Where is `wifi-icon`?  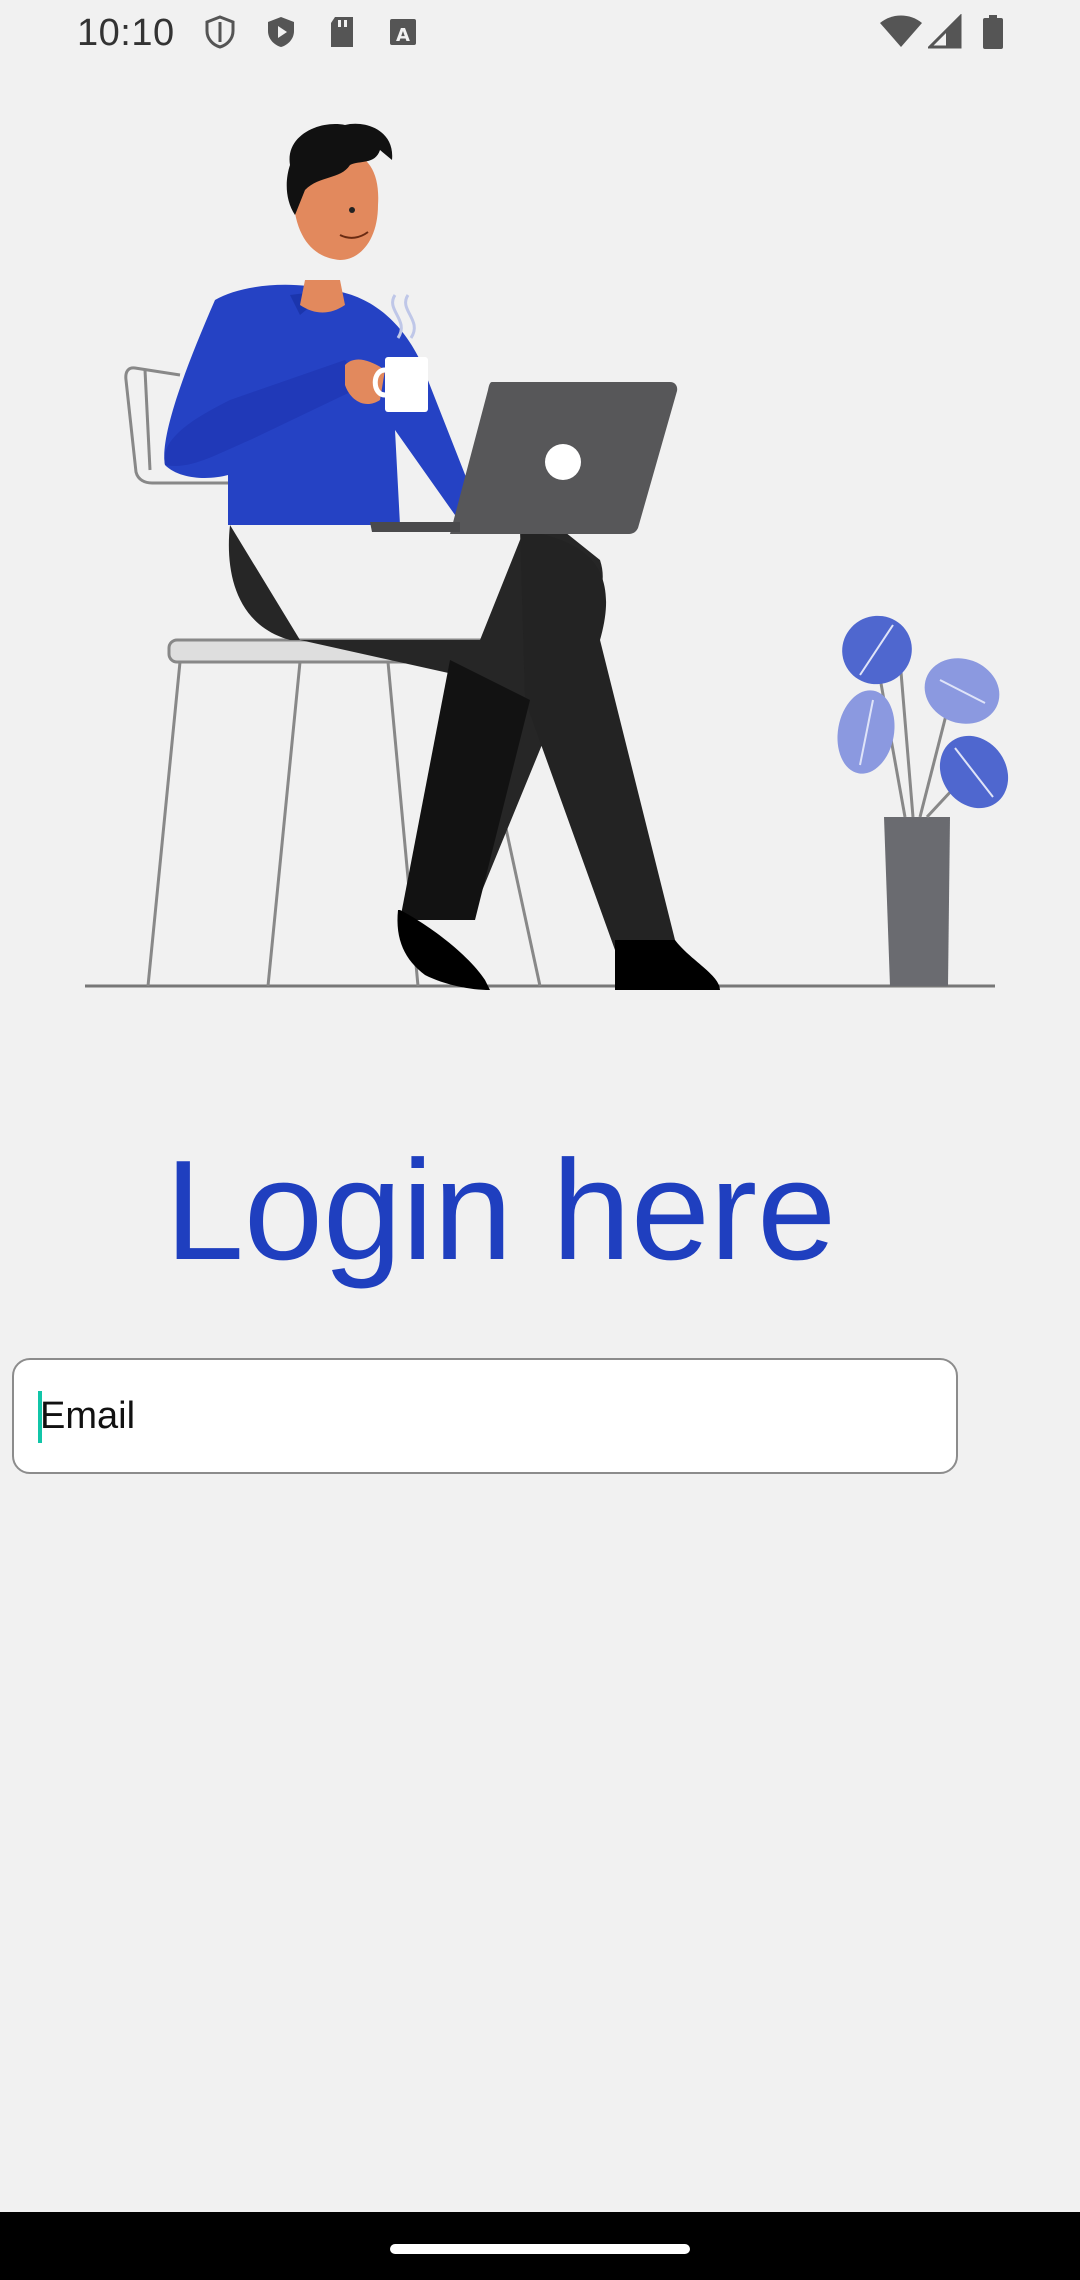
wifi-icon is located at coordinates (901, 31).